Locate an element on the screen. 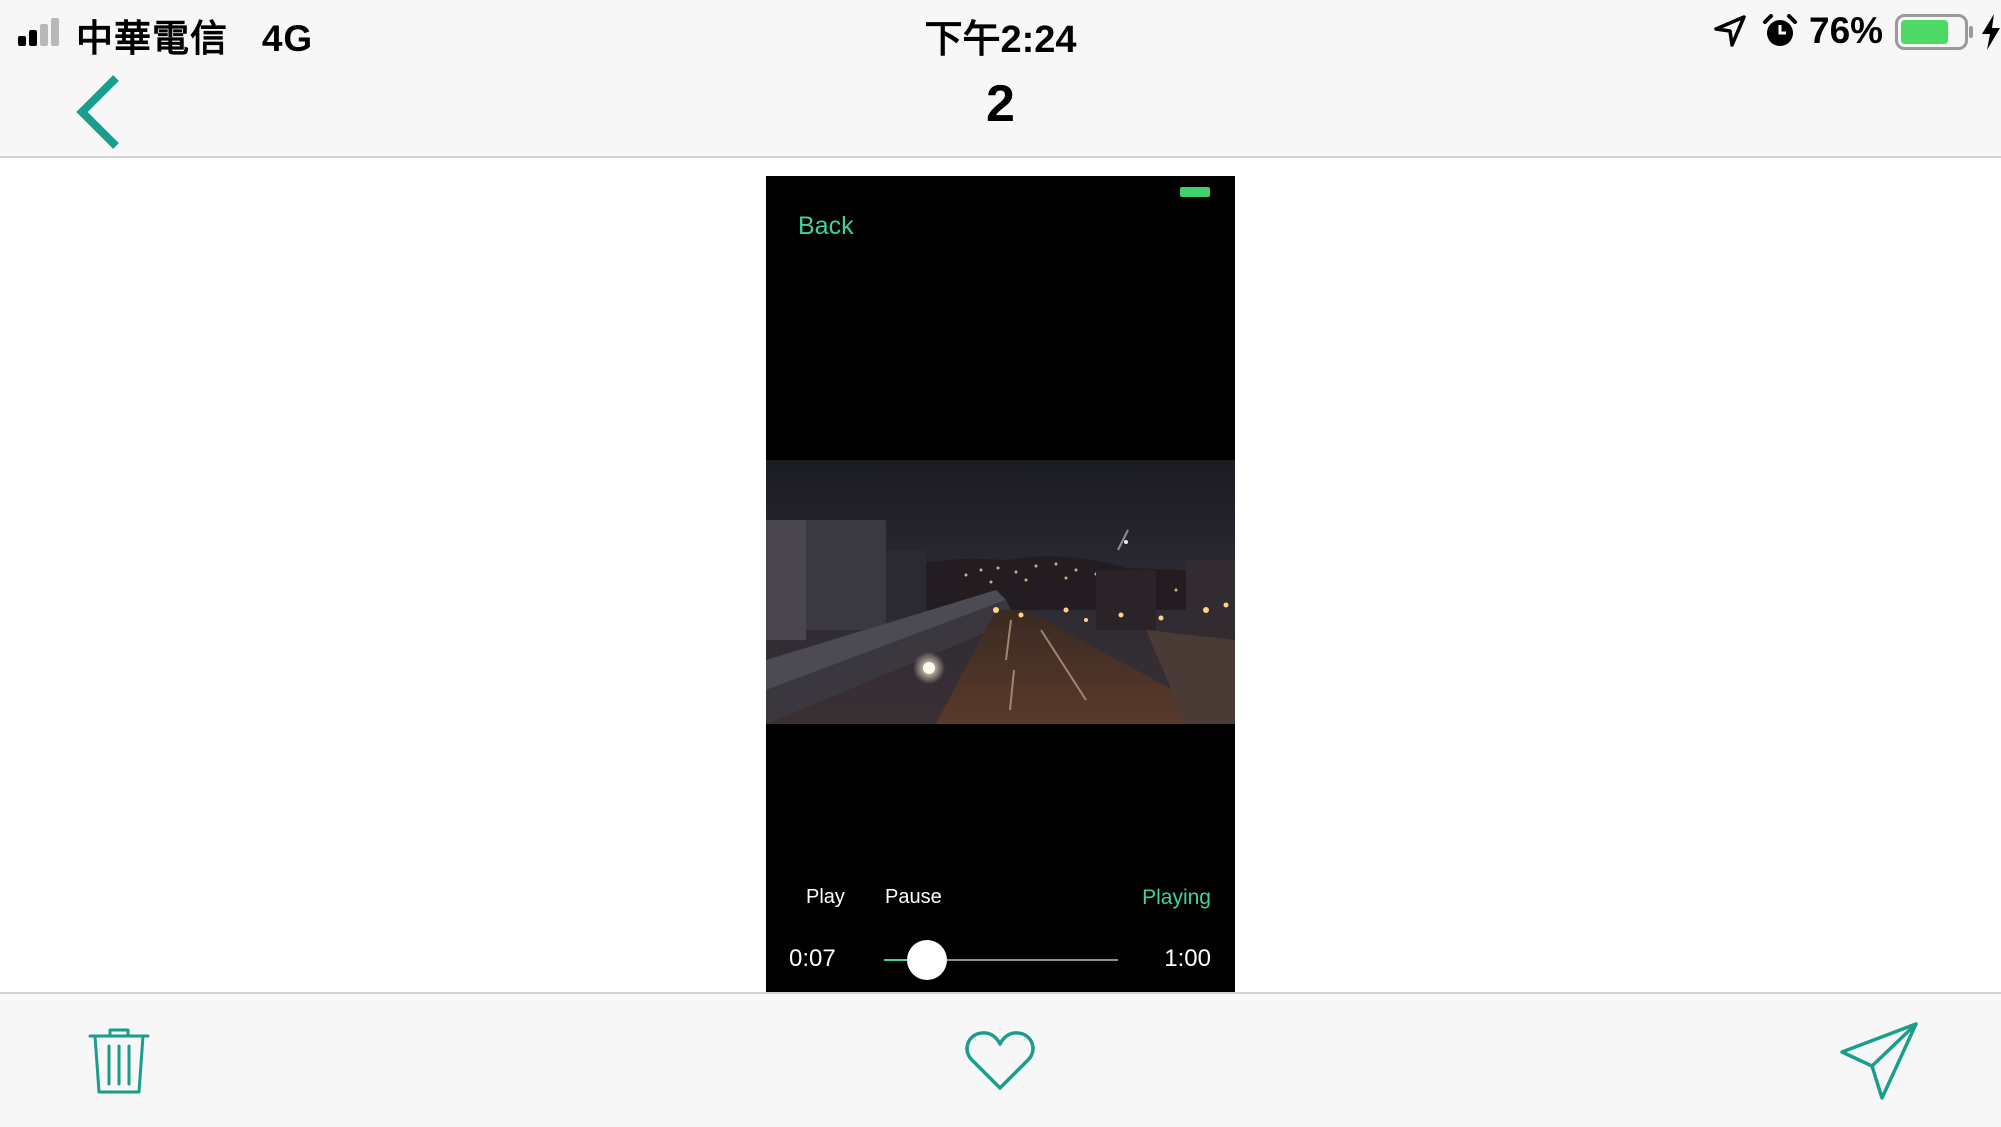  heart-icon is located at coordinates (1000, 1061).